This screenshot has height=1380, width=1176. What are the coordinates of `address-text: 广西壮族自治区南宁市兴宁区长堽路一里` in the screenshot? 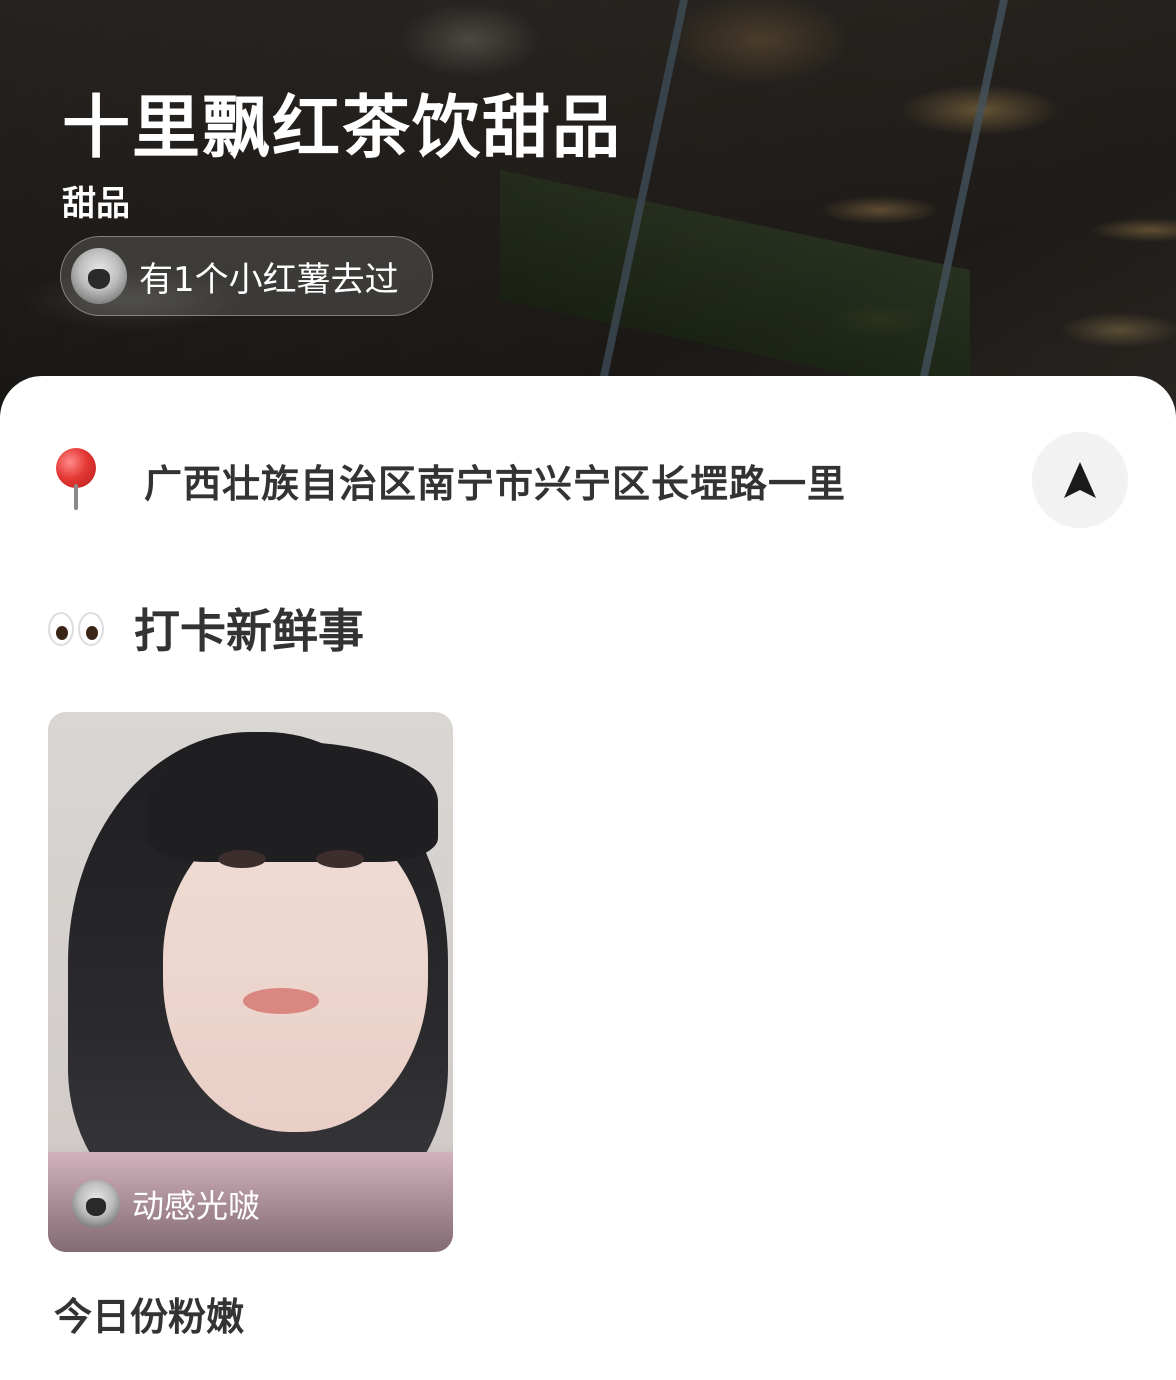 It's located at (495, 483).